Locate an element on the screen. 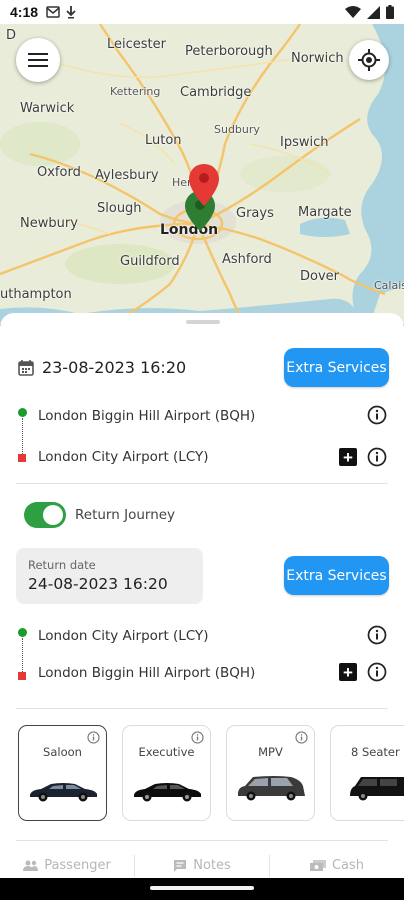 The width and height of the screenshot is (404, 900). signal-icon is located at coordinates (373, 12).